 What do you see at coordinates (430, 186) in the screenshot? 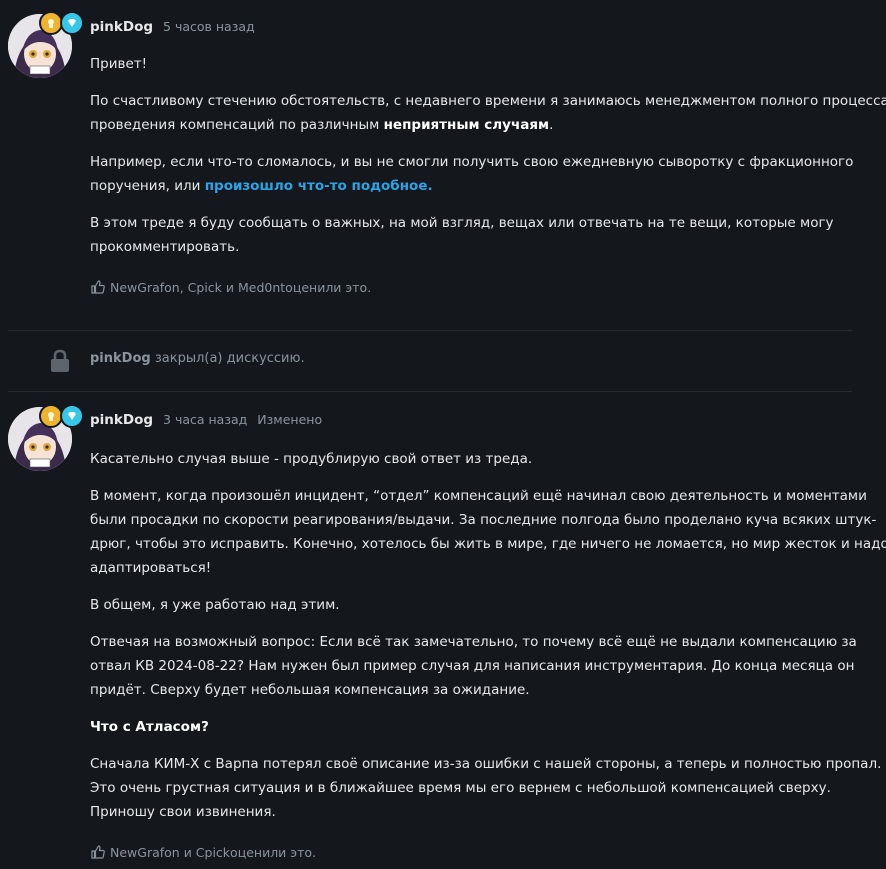
I see `post-1-paragraph-3-end: .` at bounding box center [430, 186].